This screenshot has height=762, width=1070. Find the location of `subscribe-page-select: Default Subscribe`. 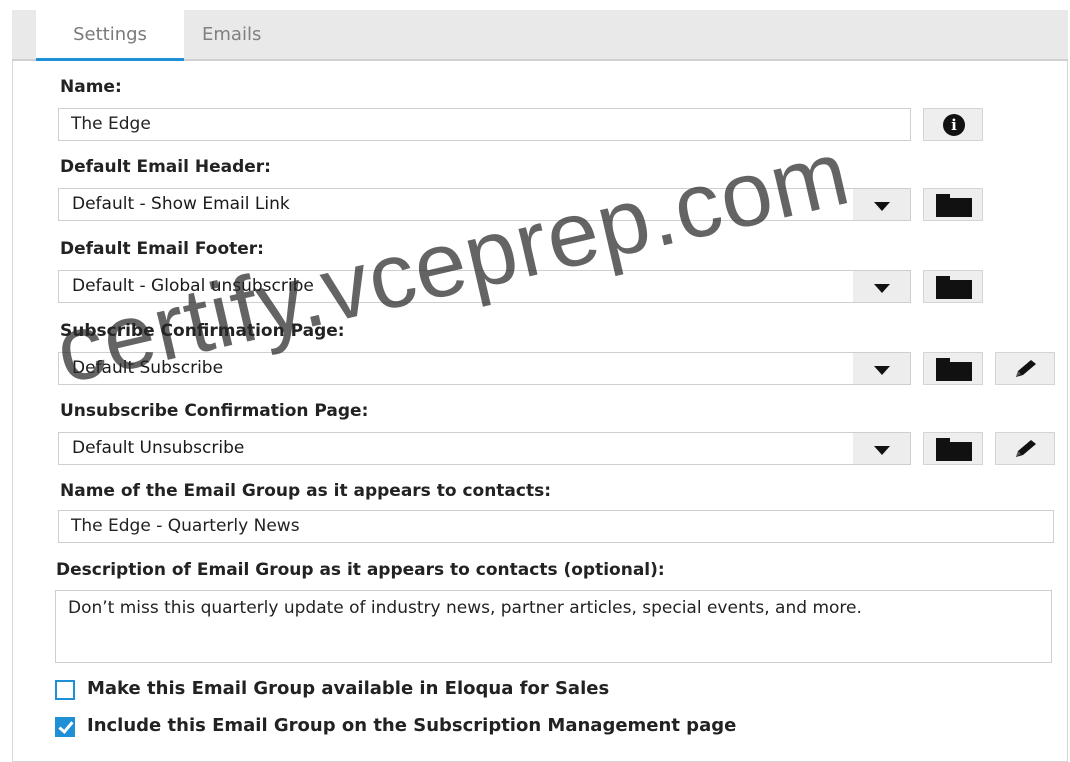

subscribe-page-select: Default Subscribe is located at coordinates (484, 368).